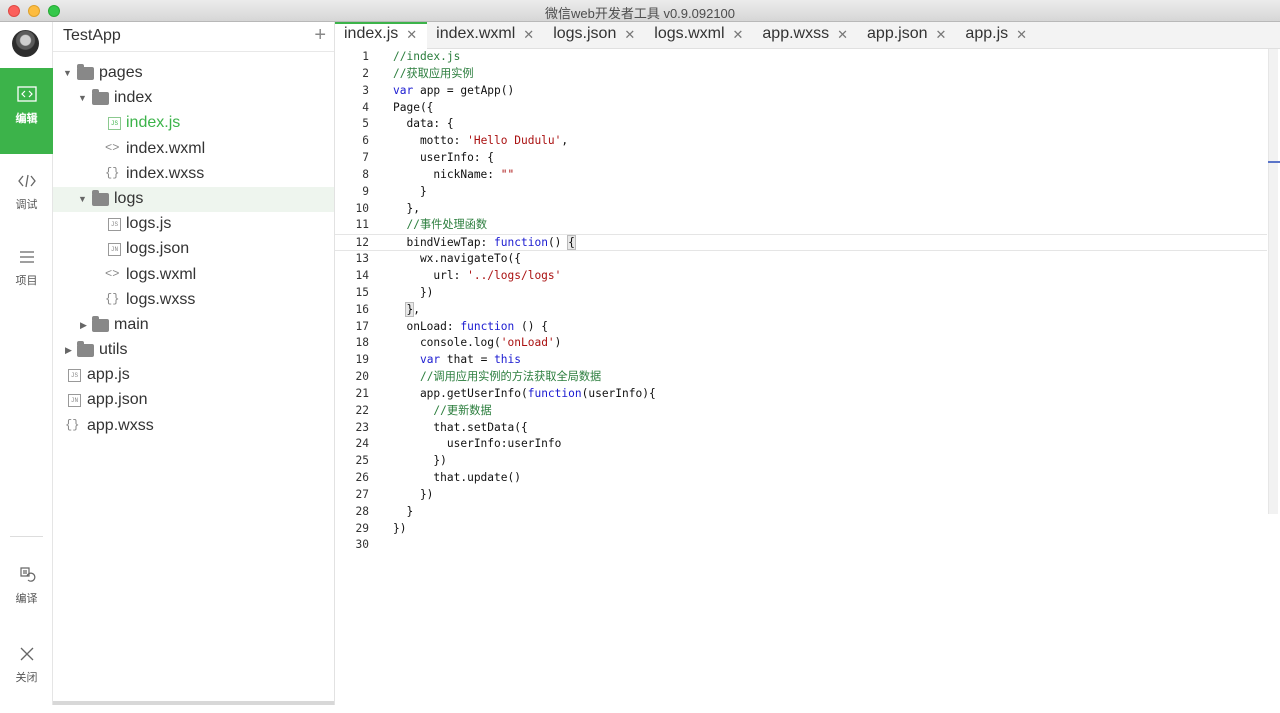  I want to click on line-content: //更新数据, so click(442, 411).